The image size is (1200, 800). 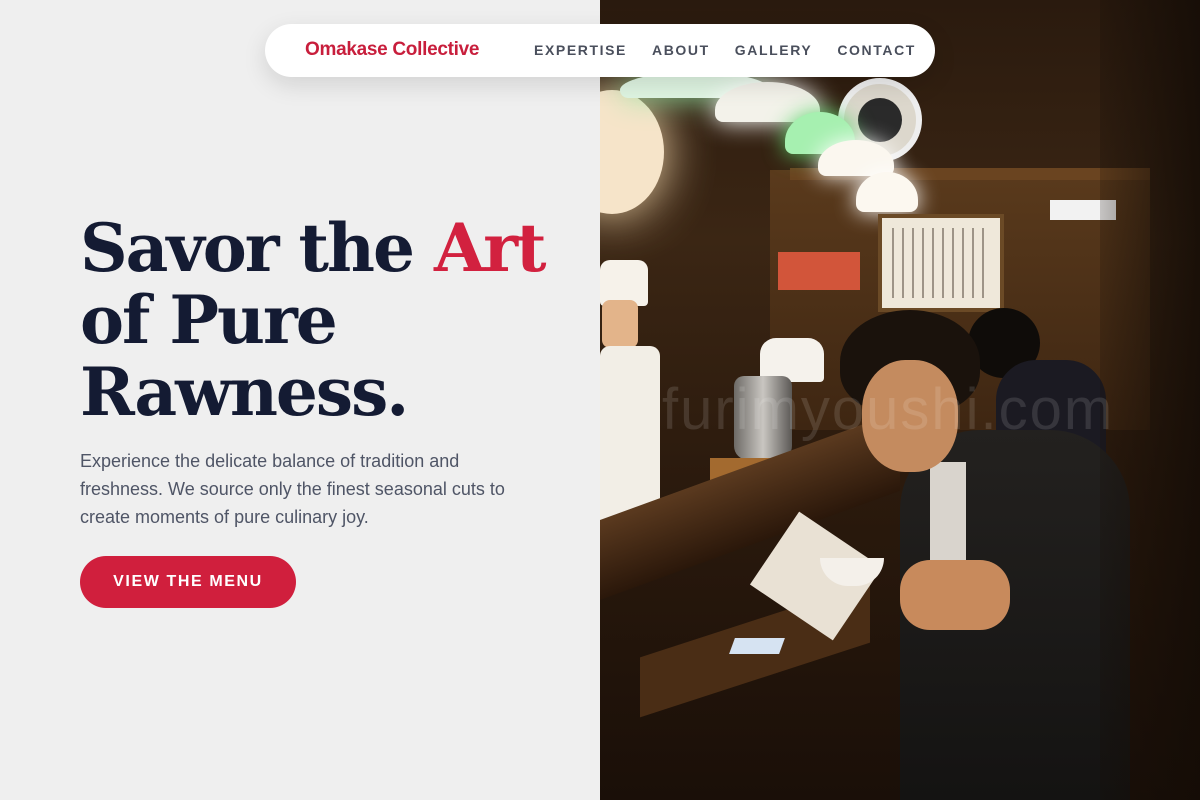 What do you see at coordinates (620, 324) in the screenshot?
I see `photo-chef-face` at bounding box center [620, 324].